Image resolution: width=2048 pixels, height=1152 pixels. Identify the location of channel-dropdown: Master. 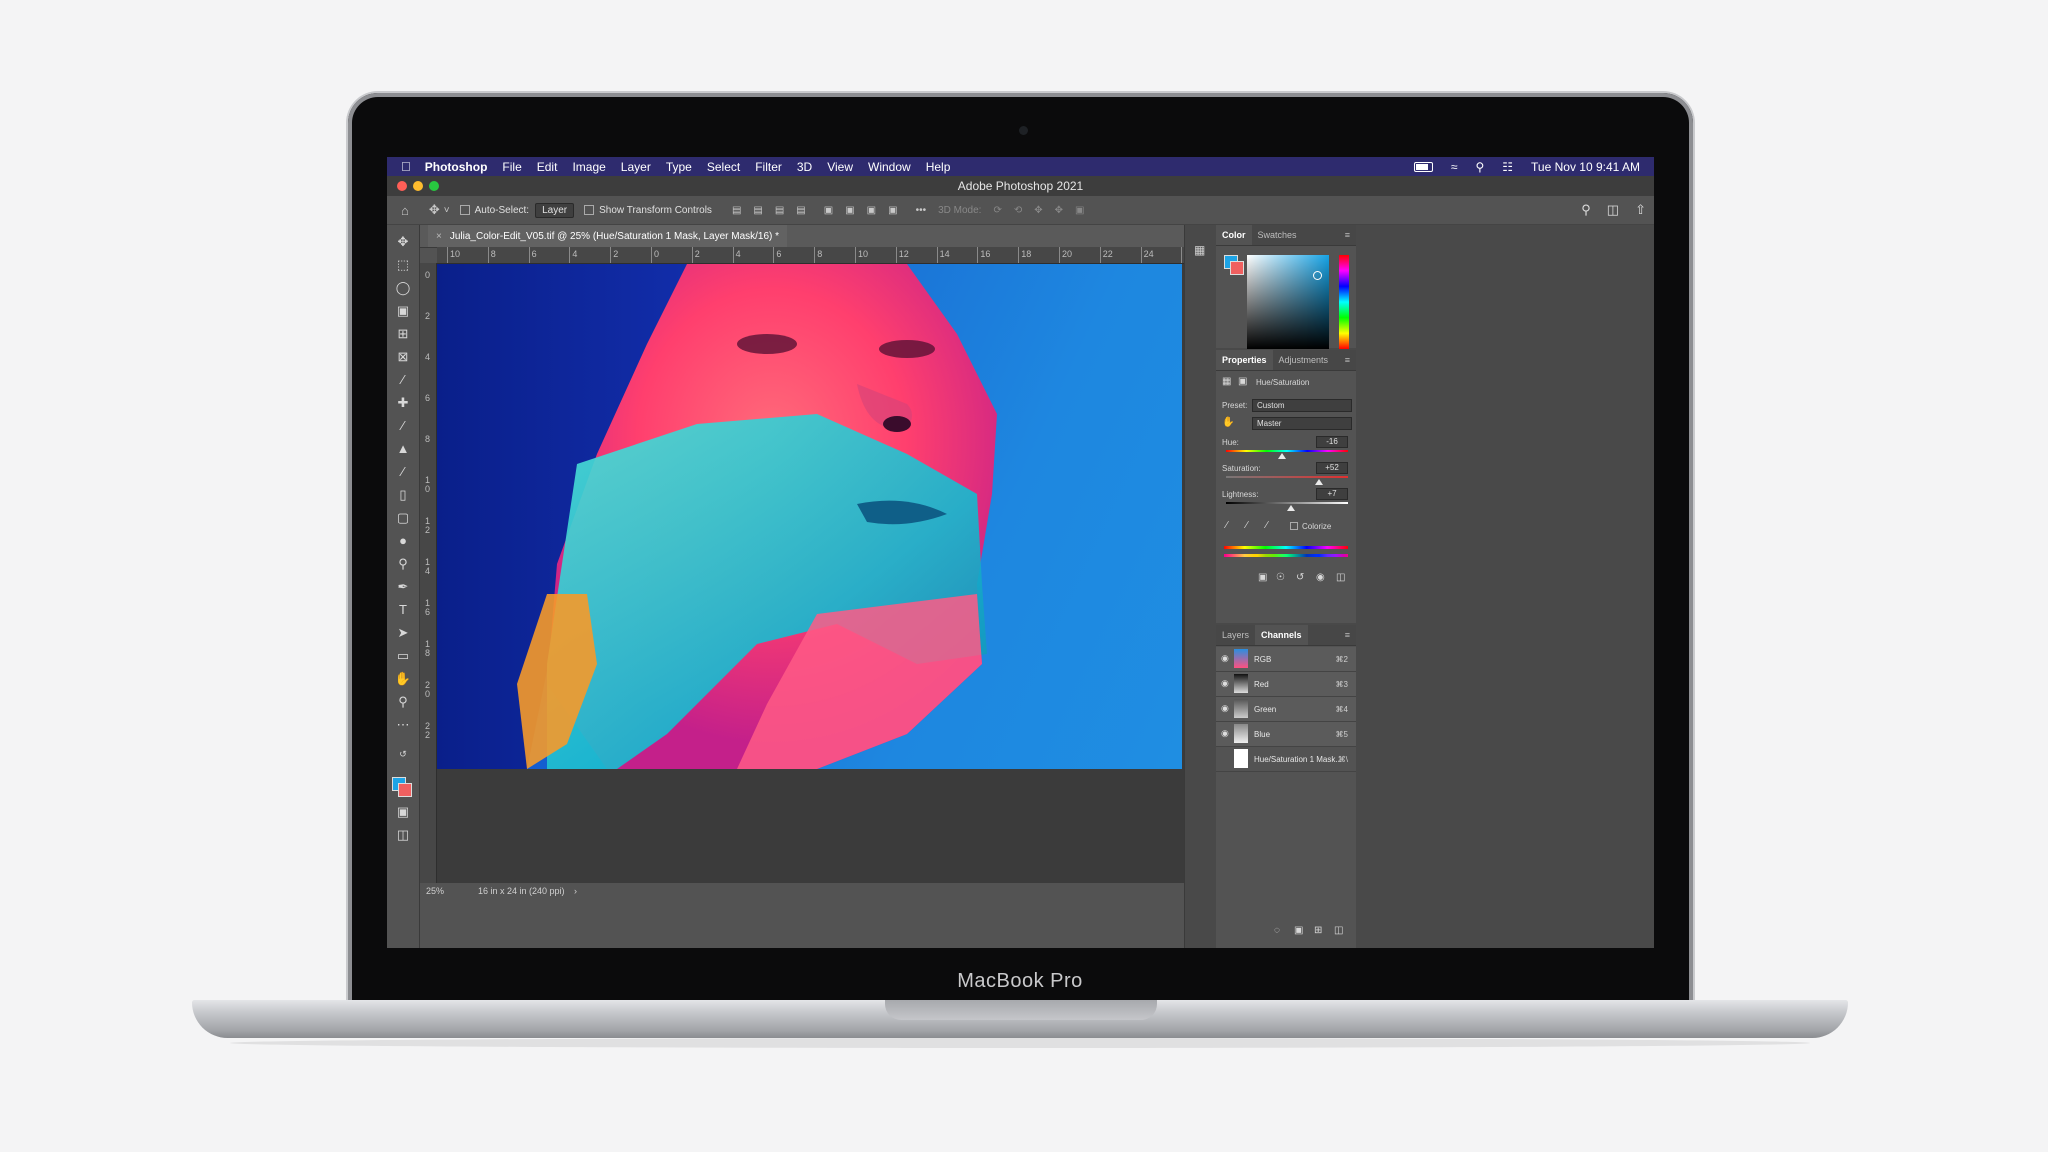
(1302, 423).